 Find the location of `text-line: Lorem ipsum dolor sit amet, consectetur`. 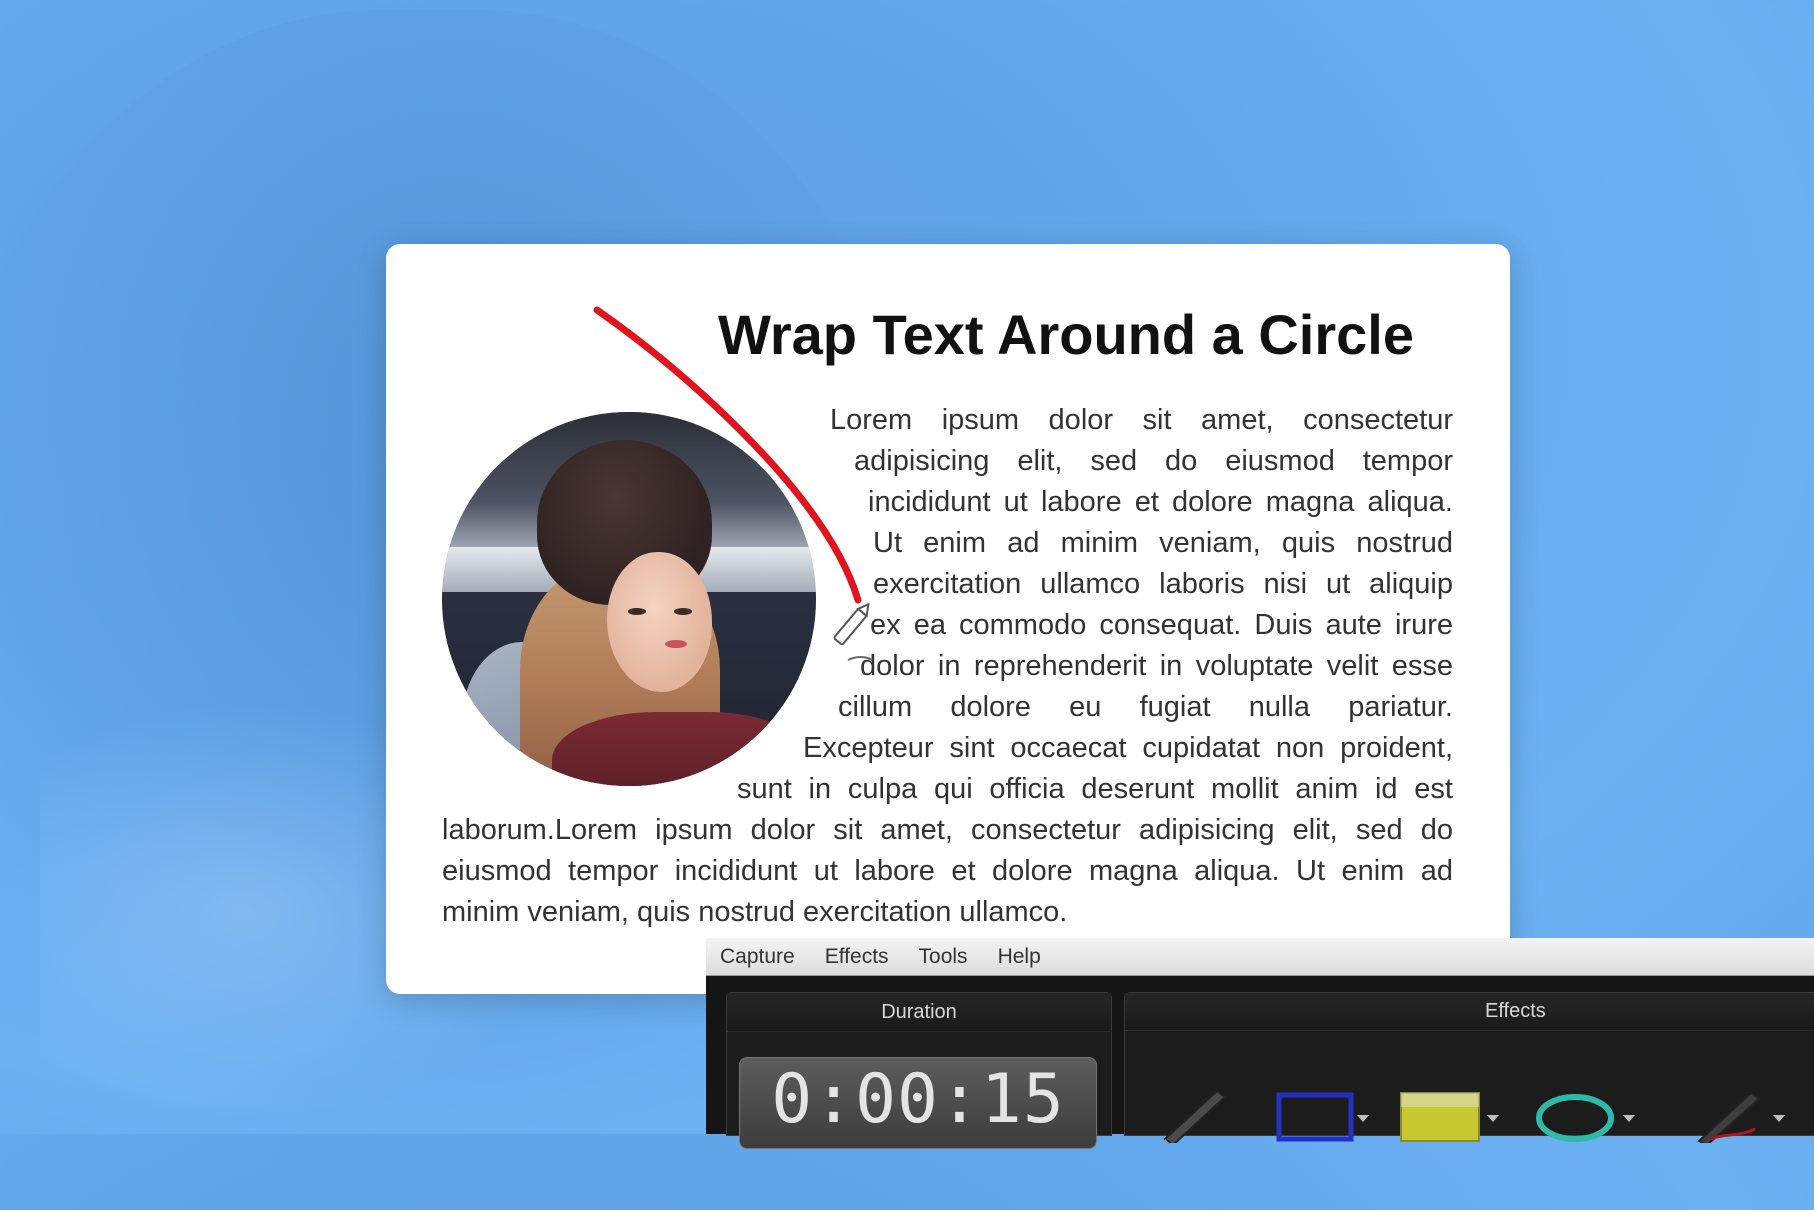

text-line: Lorem ipsum dolor sit amet, consectetur is located at coordinates (1141, 420).